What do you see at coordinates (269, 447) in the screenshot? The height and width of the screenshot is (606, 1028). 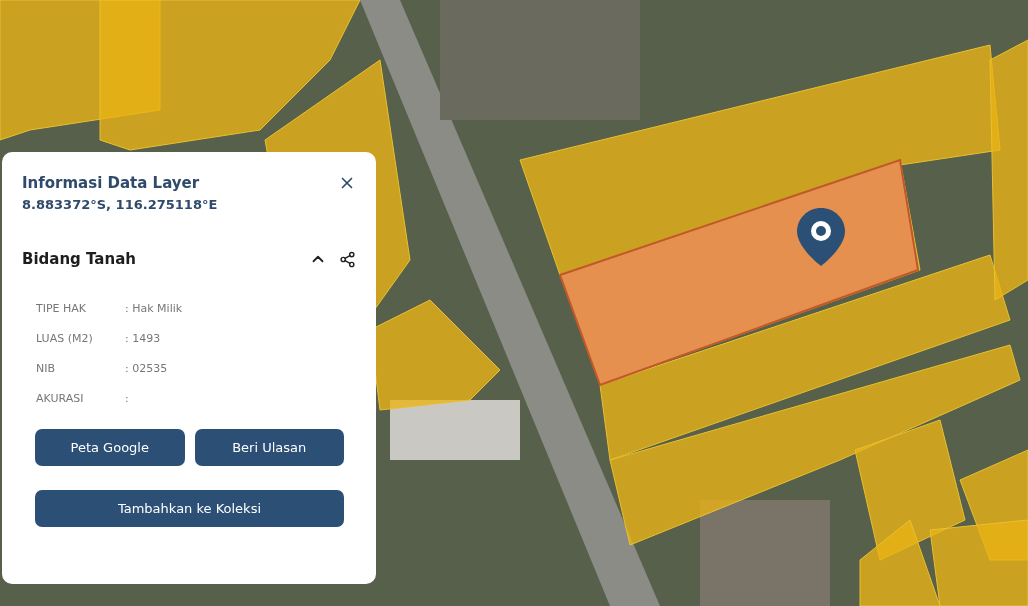 I see `action-button: Beri Ulasan` at bounding box center [269, 447].